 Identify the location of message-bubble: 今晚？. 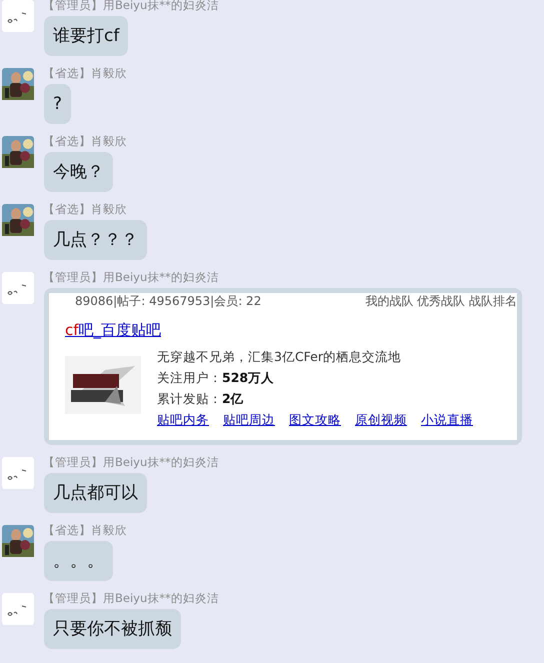
(78, 172).